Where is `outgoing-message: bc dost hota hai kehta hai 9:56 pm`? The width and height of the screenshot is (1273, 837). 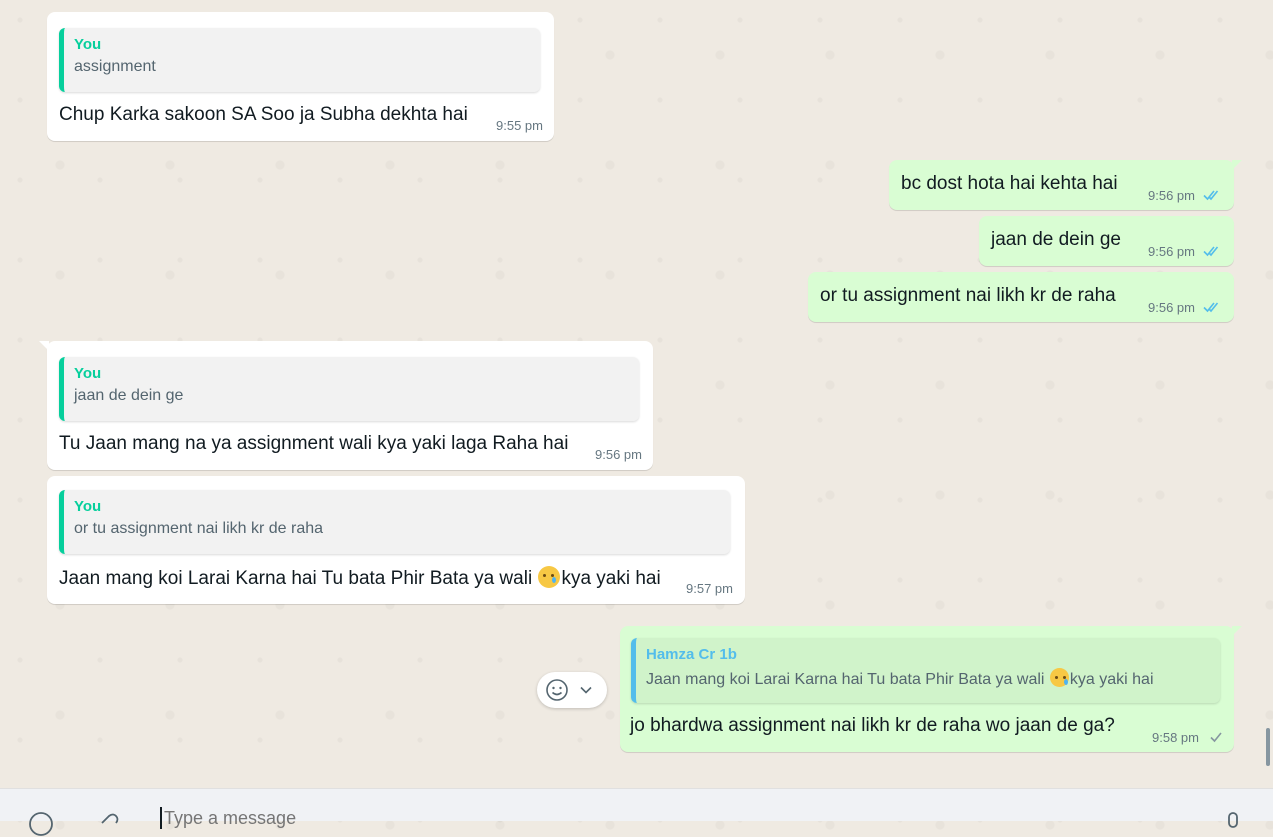
outgoing-message: bc dost hota hai kehta hai 9:56 pm is located at coordinates (1065, 185).